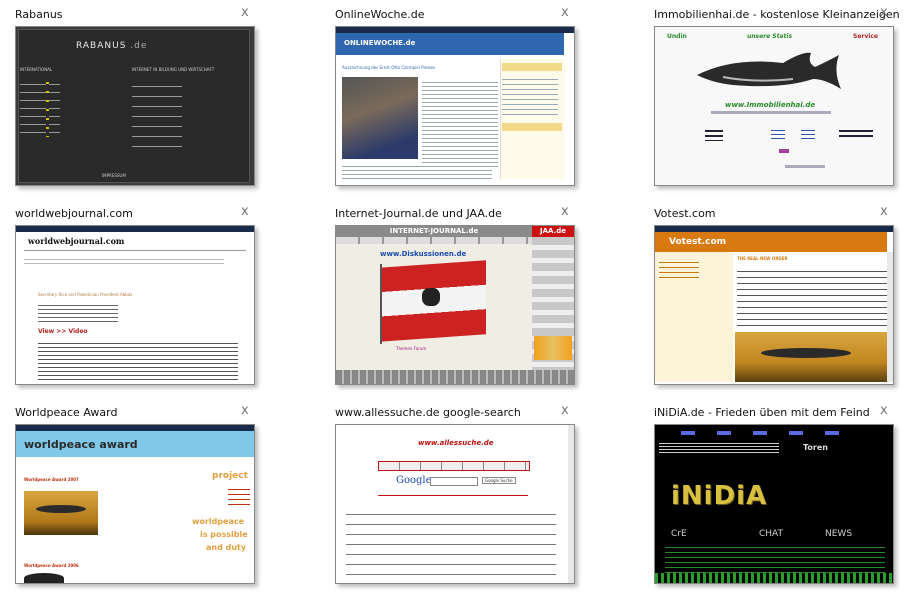 This screenshot has height=596, width=909. Describe the element at coordinates (450, 44) in the screenshot. I see `onlinewoche-logo: ONLINEWOCHE.de` at that location.